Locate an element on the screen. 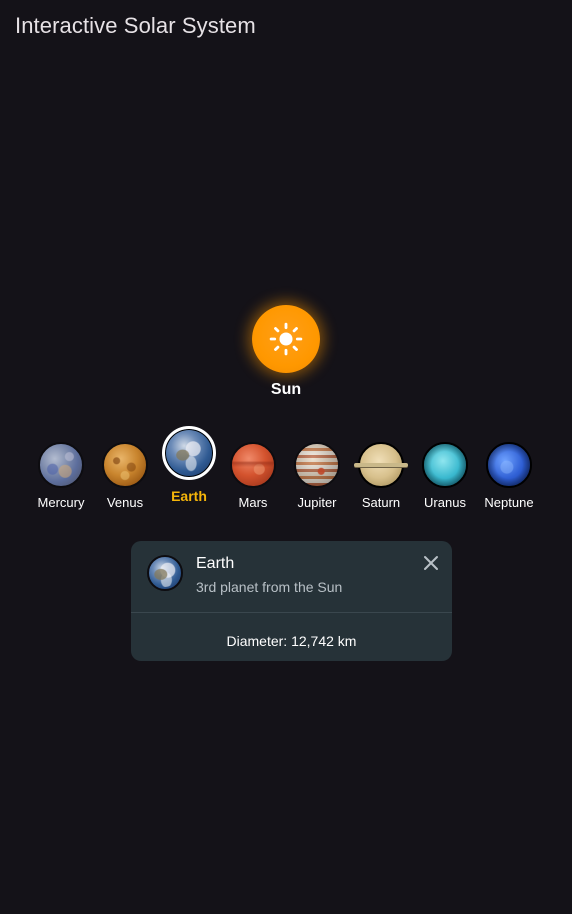  planet-item-earth: Earth is located at coordinates (189, 464).